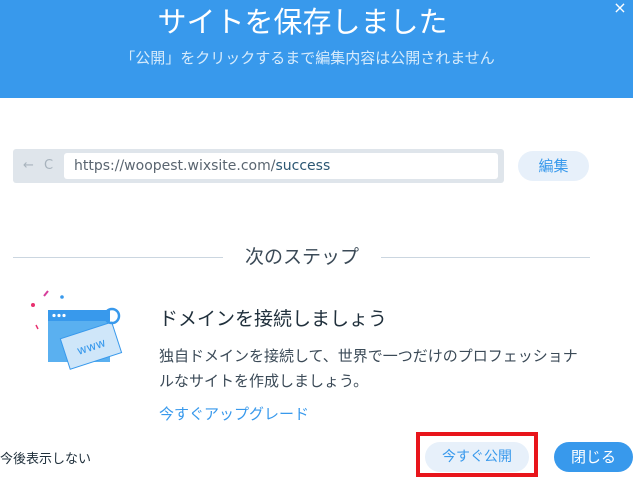 The image size is (633, 481). Describe the element at coordinates (79, 336) in the screenshot. I see `domain-illustration-icon: www` at that location.